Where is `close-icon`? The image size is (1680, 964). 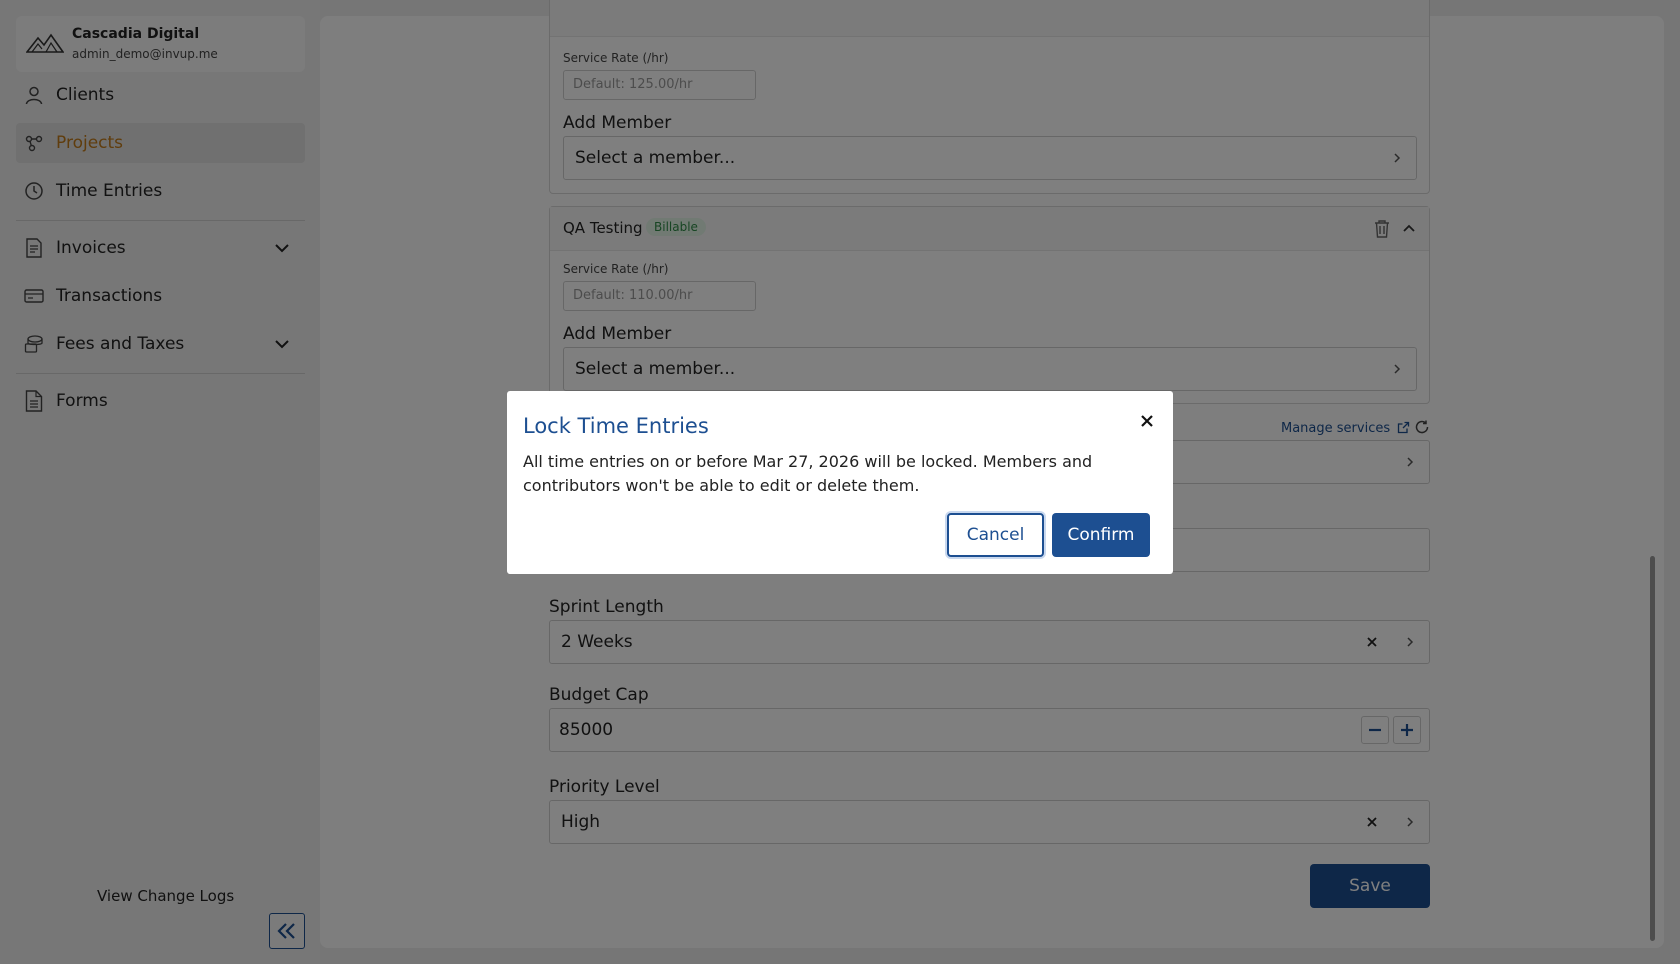
close-icon is located at coordinates (1147, 421).